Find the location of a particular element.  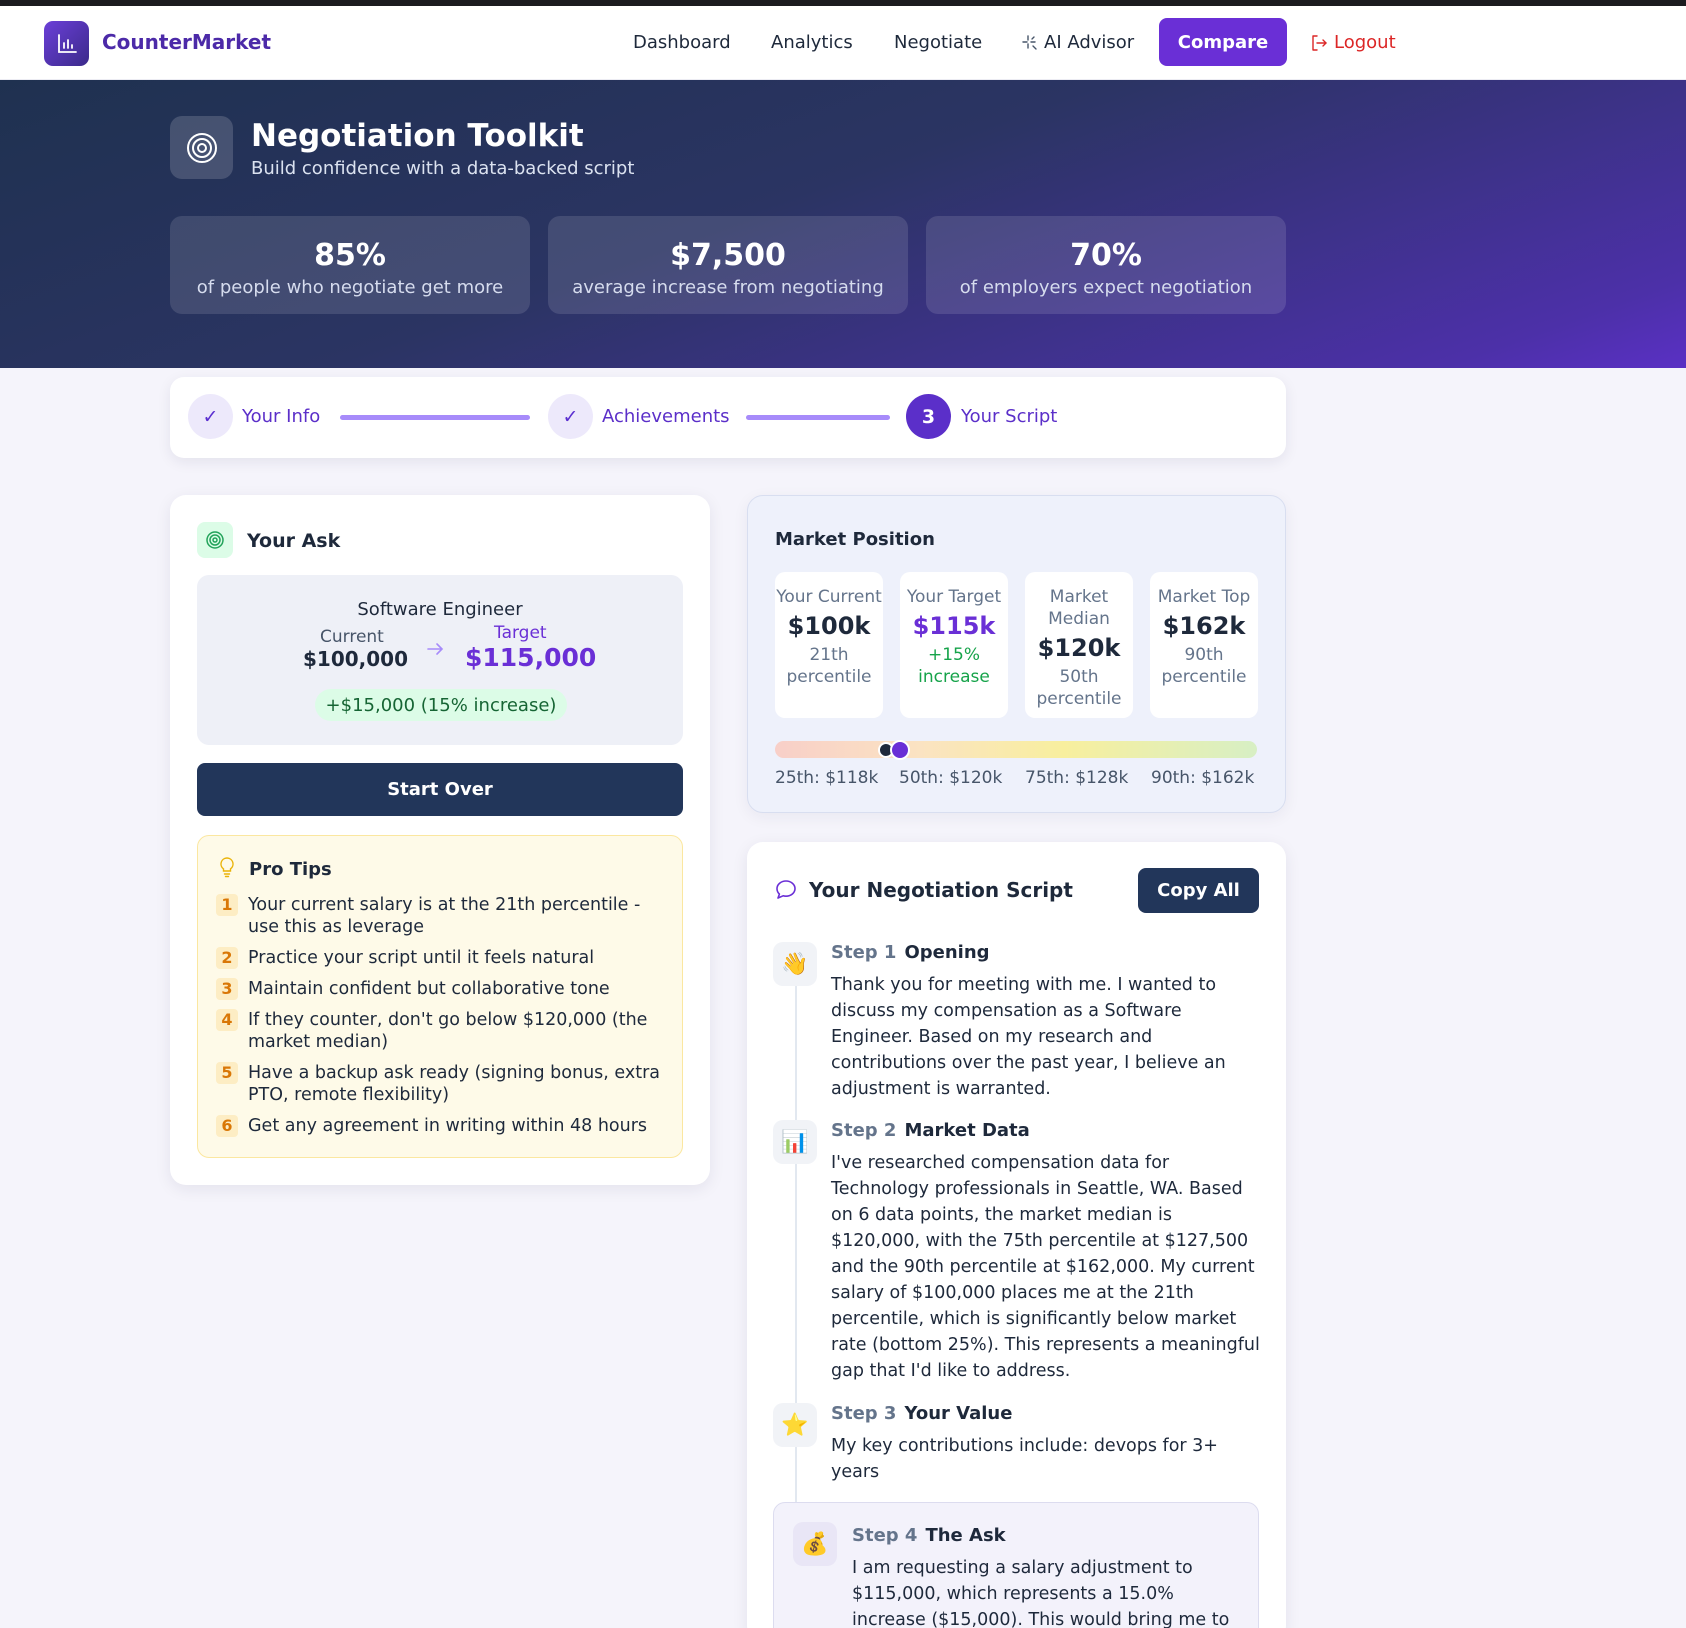

script-title: Your Negotiation Script is located at coordinates (941, 890).